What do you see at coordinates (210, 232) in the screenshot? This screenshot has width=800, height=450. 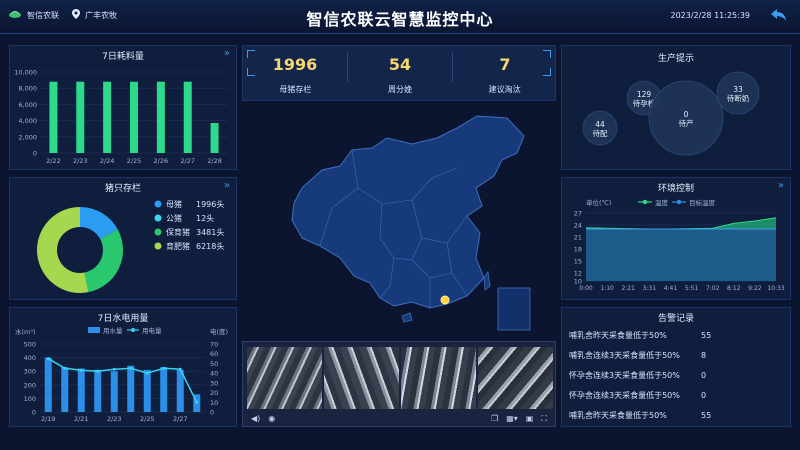 I see `legend-value: 3481头` at bounding box center [210, 232].